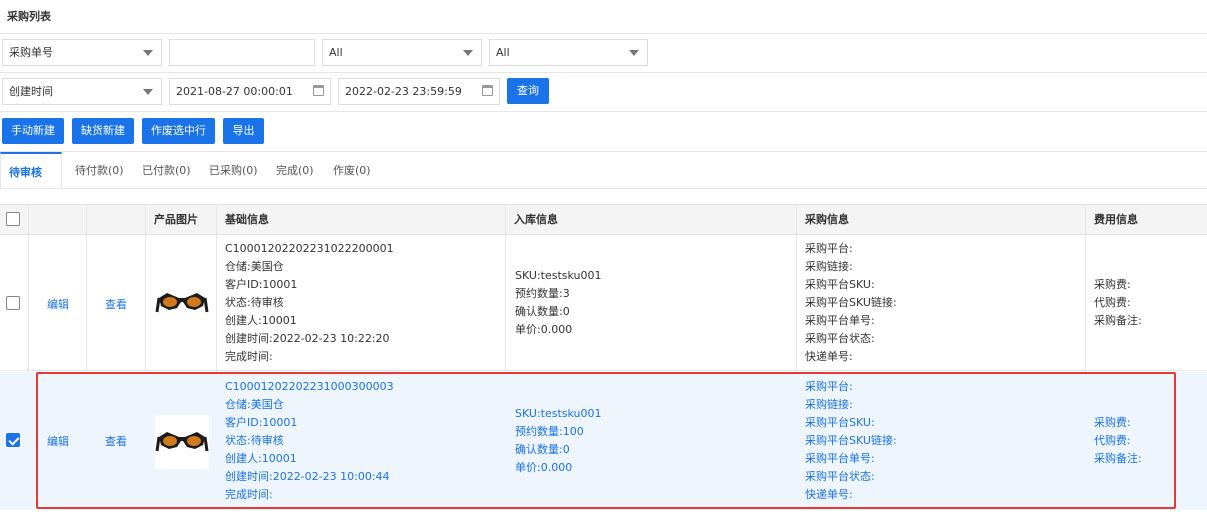  I want to click on inbound-info: SKU:testsku001 预约数量:100 确认数量:0 单价:0.000, so click(558, 441).